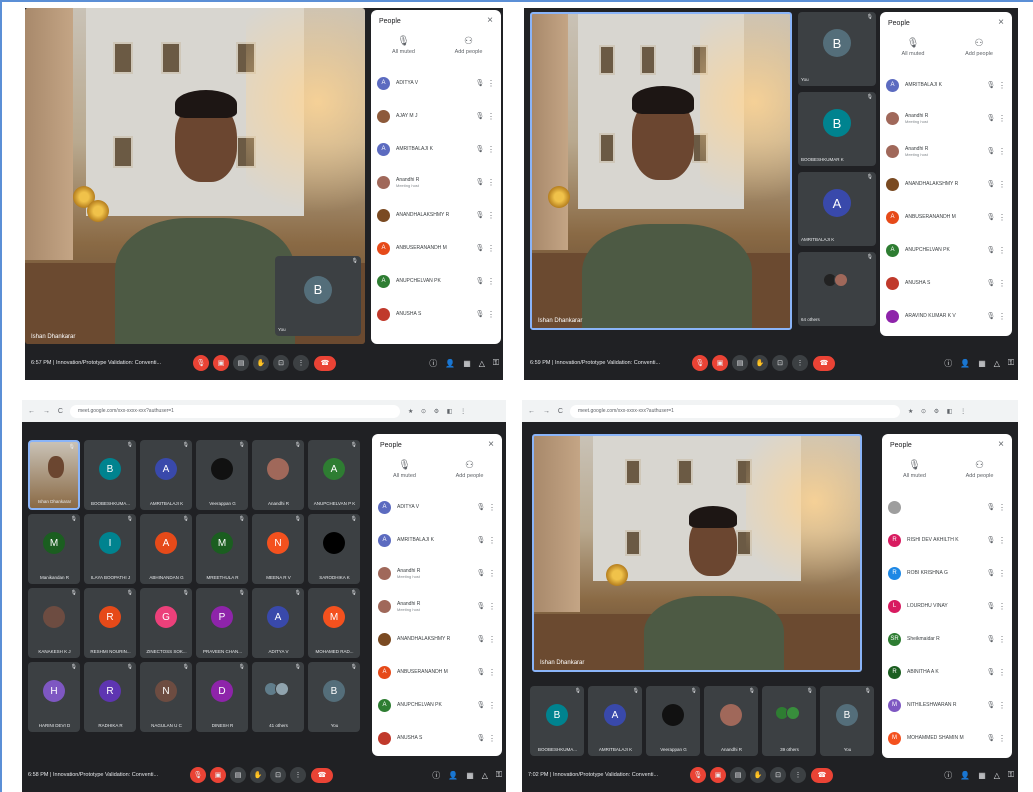  What do you see at coordinates (837, 289) in the screenshot?
I see `participant-tile: 64 others 🎙` at bounding box center [837, 289].